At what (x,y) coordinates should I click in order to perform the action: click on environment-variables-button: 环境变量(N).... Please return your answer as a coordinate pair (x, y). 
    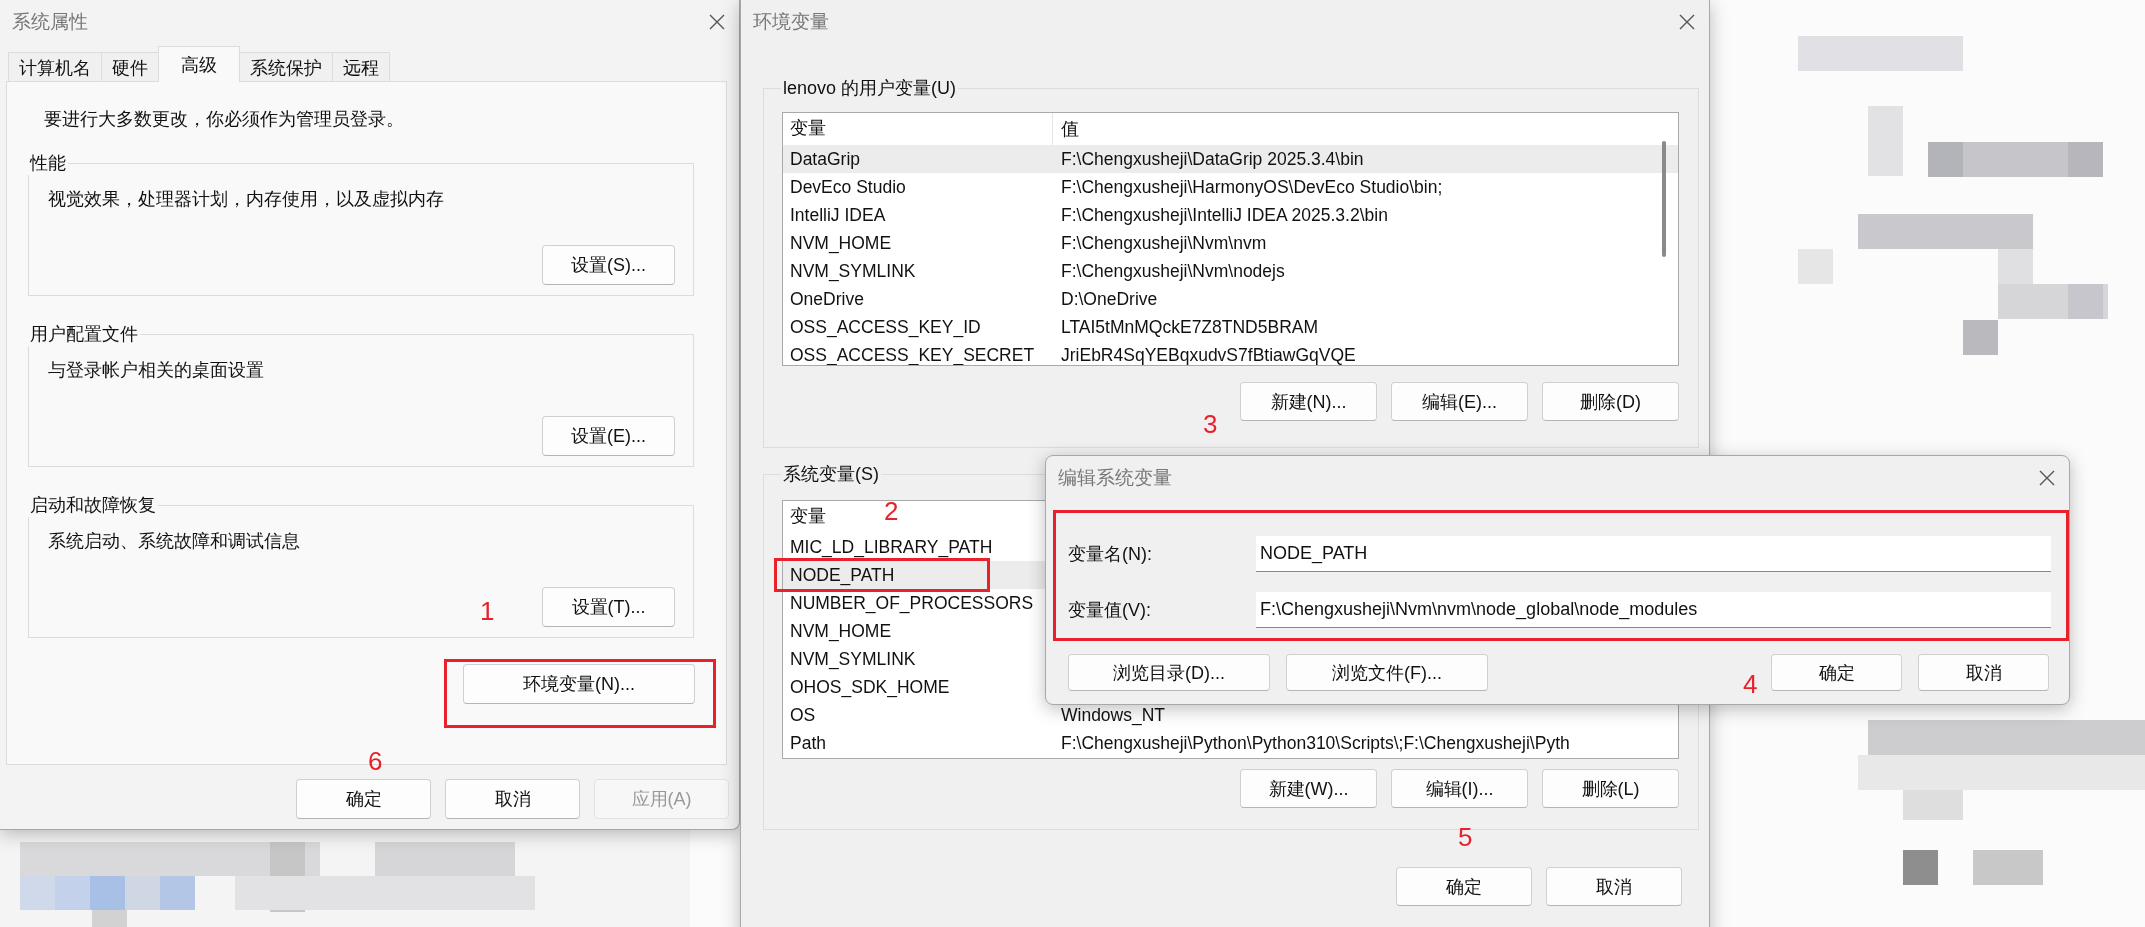
    Looking at the image, I should click on (579, 684).